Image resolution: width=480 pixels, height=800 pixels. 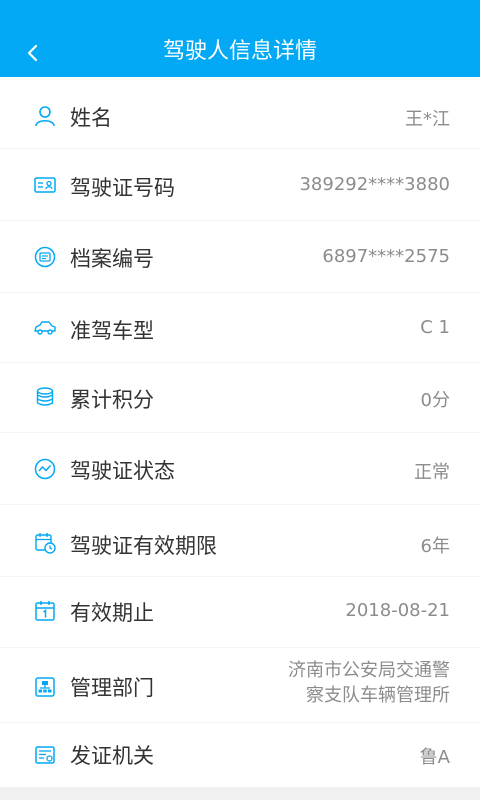 I want to click on row-value: C 1, so click(x=435, y=327).